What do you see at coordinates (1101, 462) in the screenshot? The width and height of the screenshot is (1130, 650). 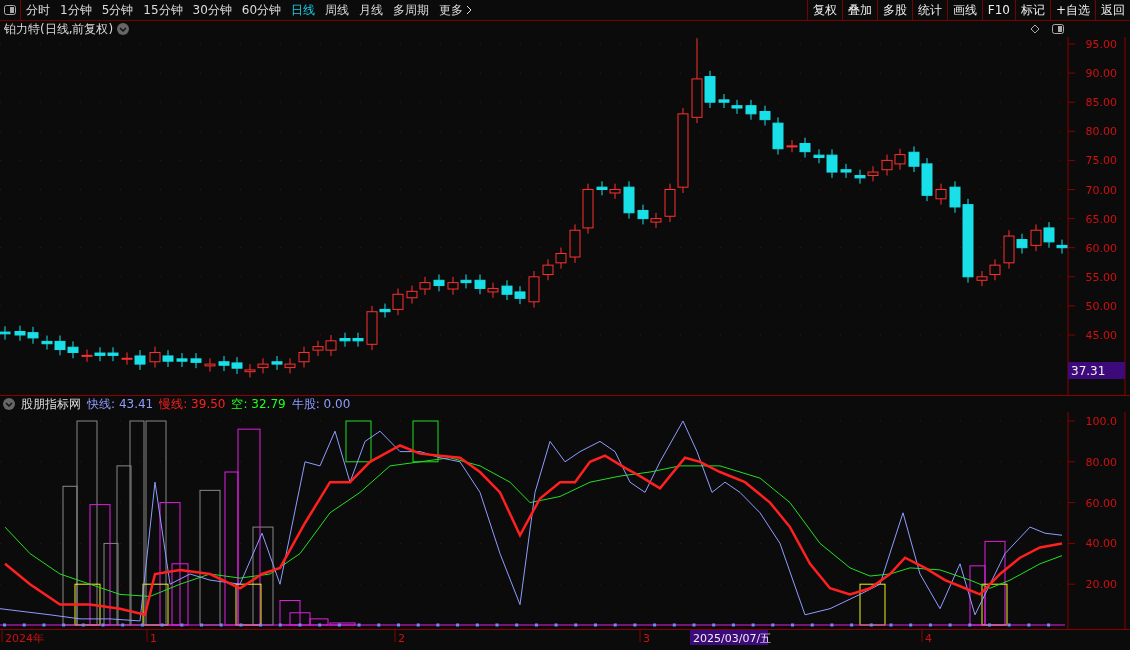 I see `indicator-tick-label: 80.00` at bounding box center [1101, 462].